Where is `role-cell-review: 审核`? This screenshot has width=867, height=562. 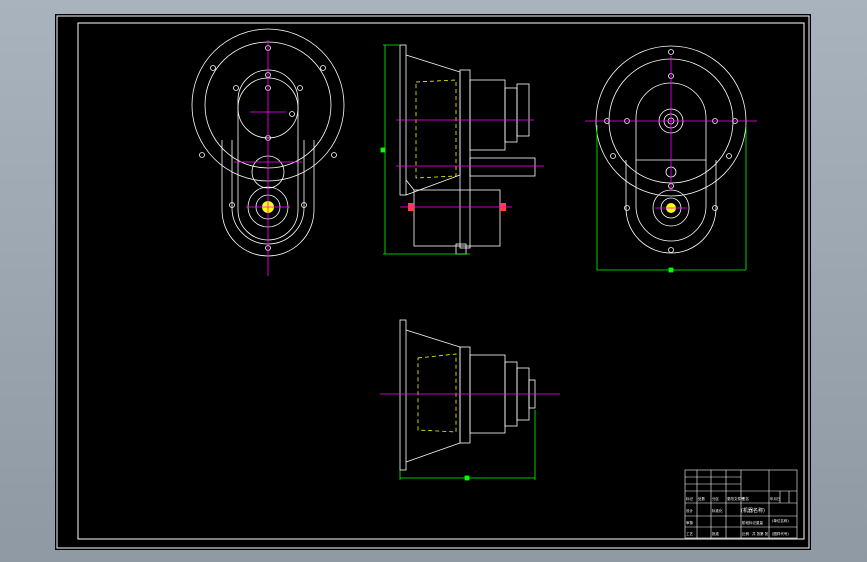
role-cell-review: 审核 is located at coordinates (690, 522).